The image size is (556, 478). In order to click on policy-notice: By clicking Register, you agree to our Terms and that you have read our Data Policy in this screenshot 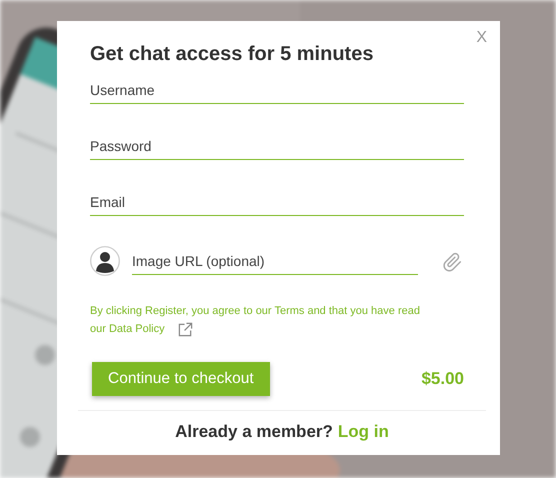, I will do `click(258, 320)`.